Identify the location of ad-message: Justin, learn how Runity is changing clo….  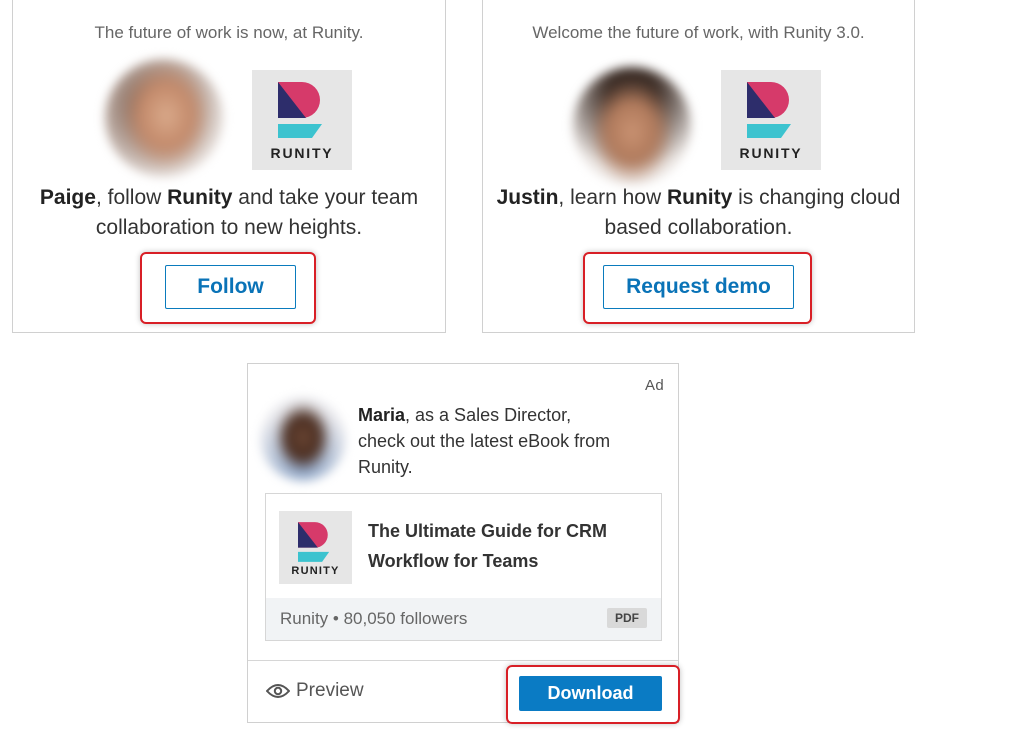
(698, 213).